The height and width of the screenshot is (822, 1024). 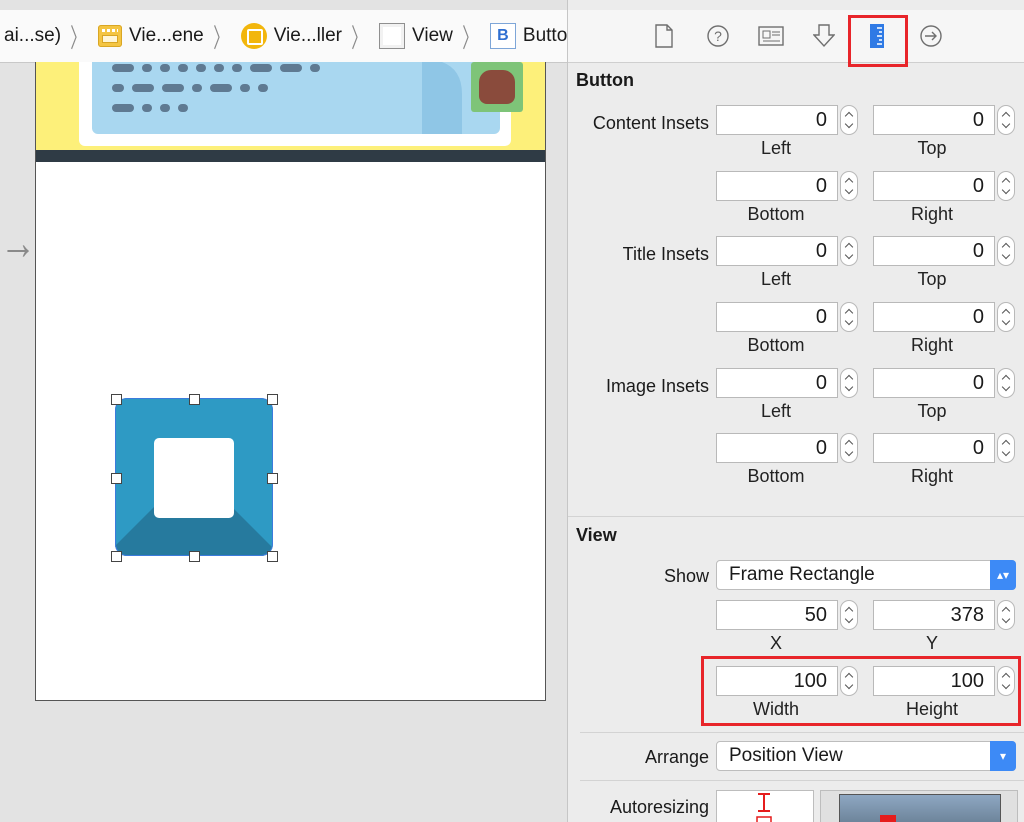 What do you see at coordinates (1006, 317) in the screenshot?
I see `title-insets-right-stepper` at bounding box center [1006, 317].